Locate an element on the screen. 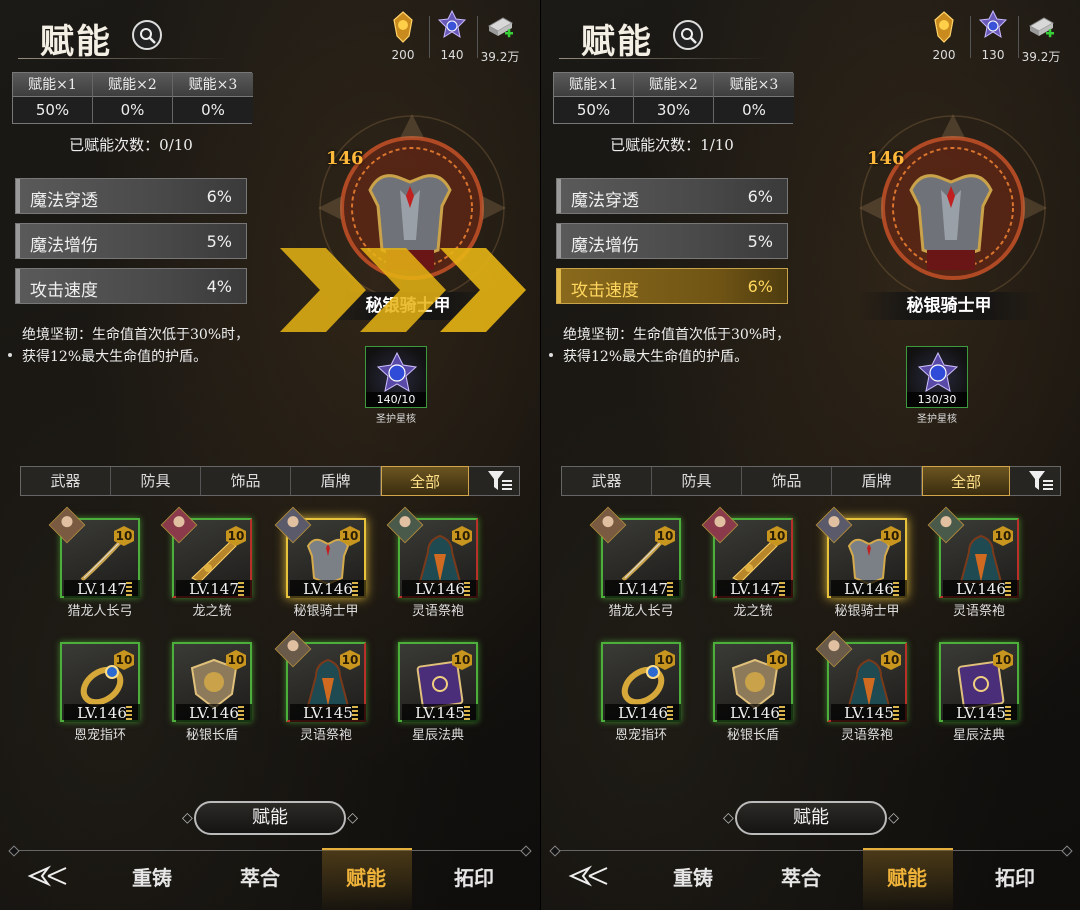 This screenshot has width=1080, height=910. empower-rate-label: 赋能×3 is located at coordinates (754, 85).